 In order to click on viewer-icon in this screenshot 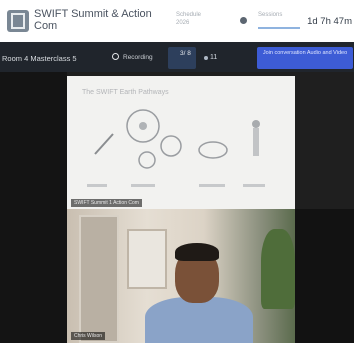, I will do `click(206, 58)`.